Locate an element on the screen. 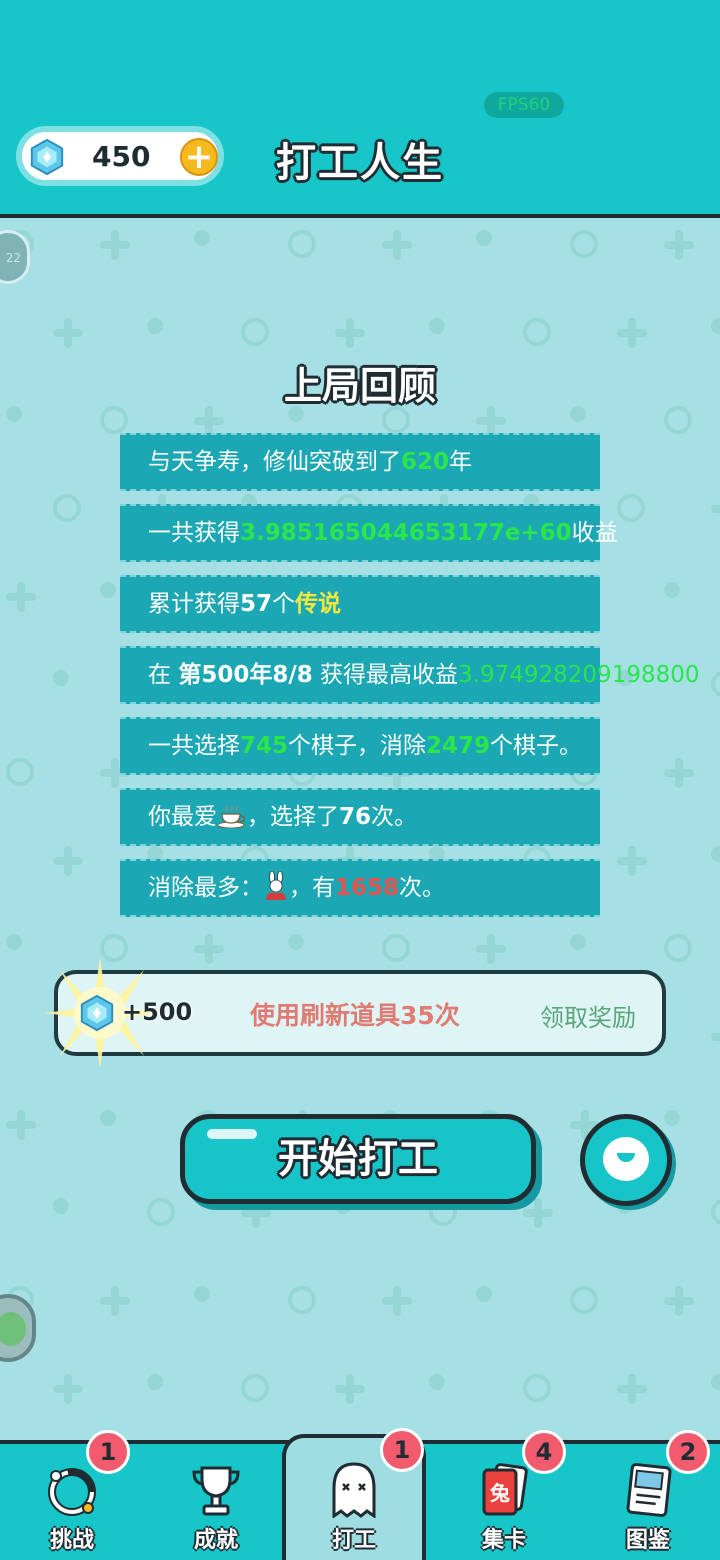 The image size is (720, 1560). nav-item-work: 打工 1 is located at coordinates (354, 1494).